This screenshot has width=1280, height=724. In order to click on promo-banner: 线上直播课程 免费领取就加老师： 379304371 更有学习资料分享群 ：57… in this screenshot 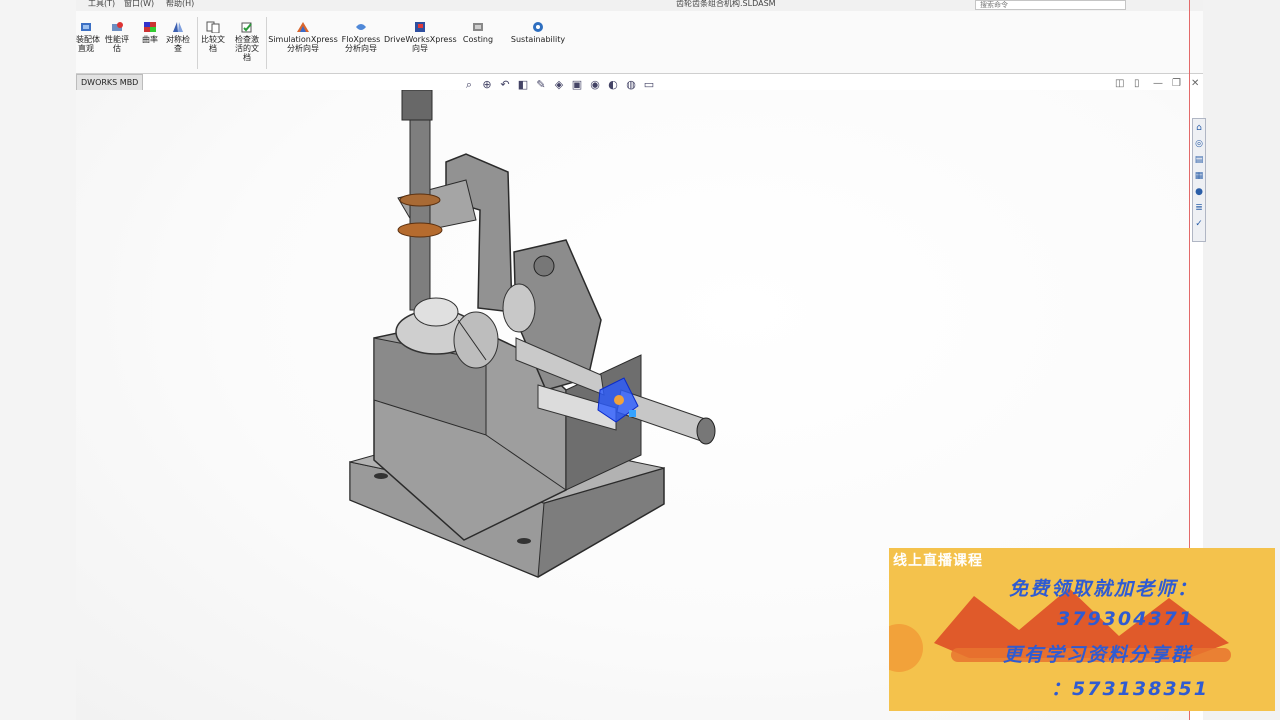, I will do `click(1082, 629)`.